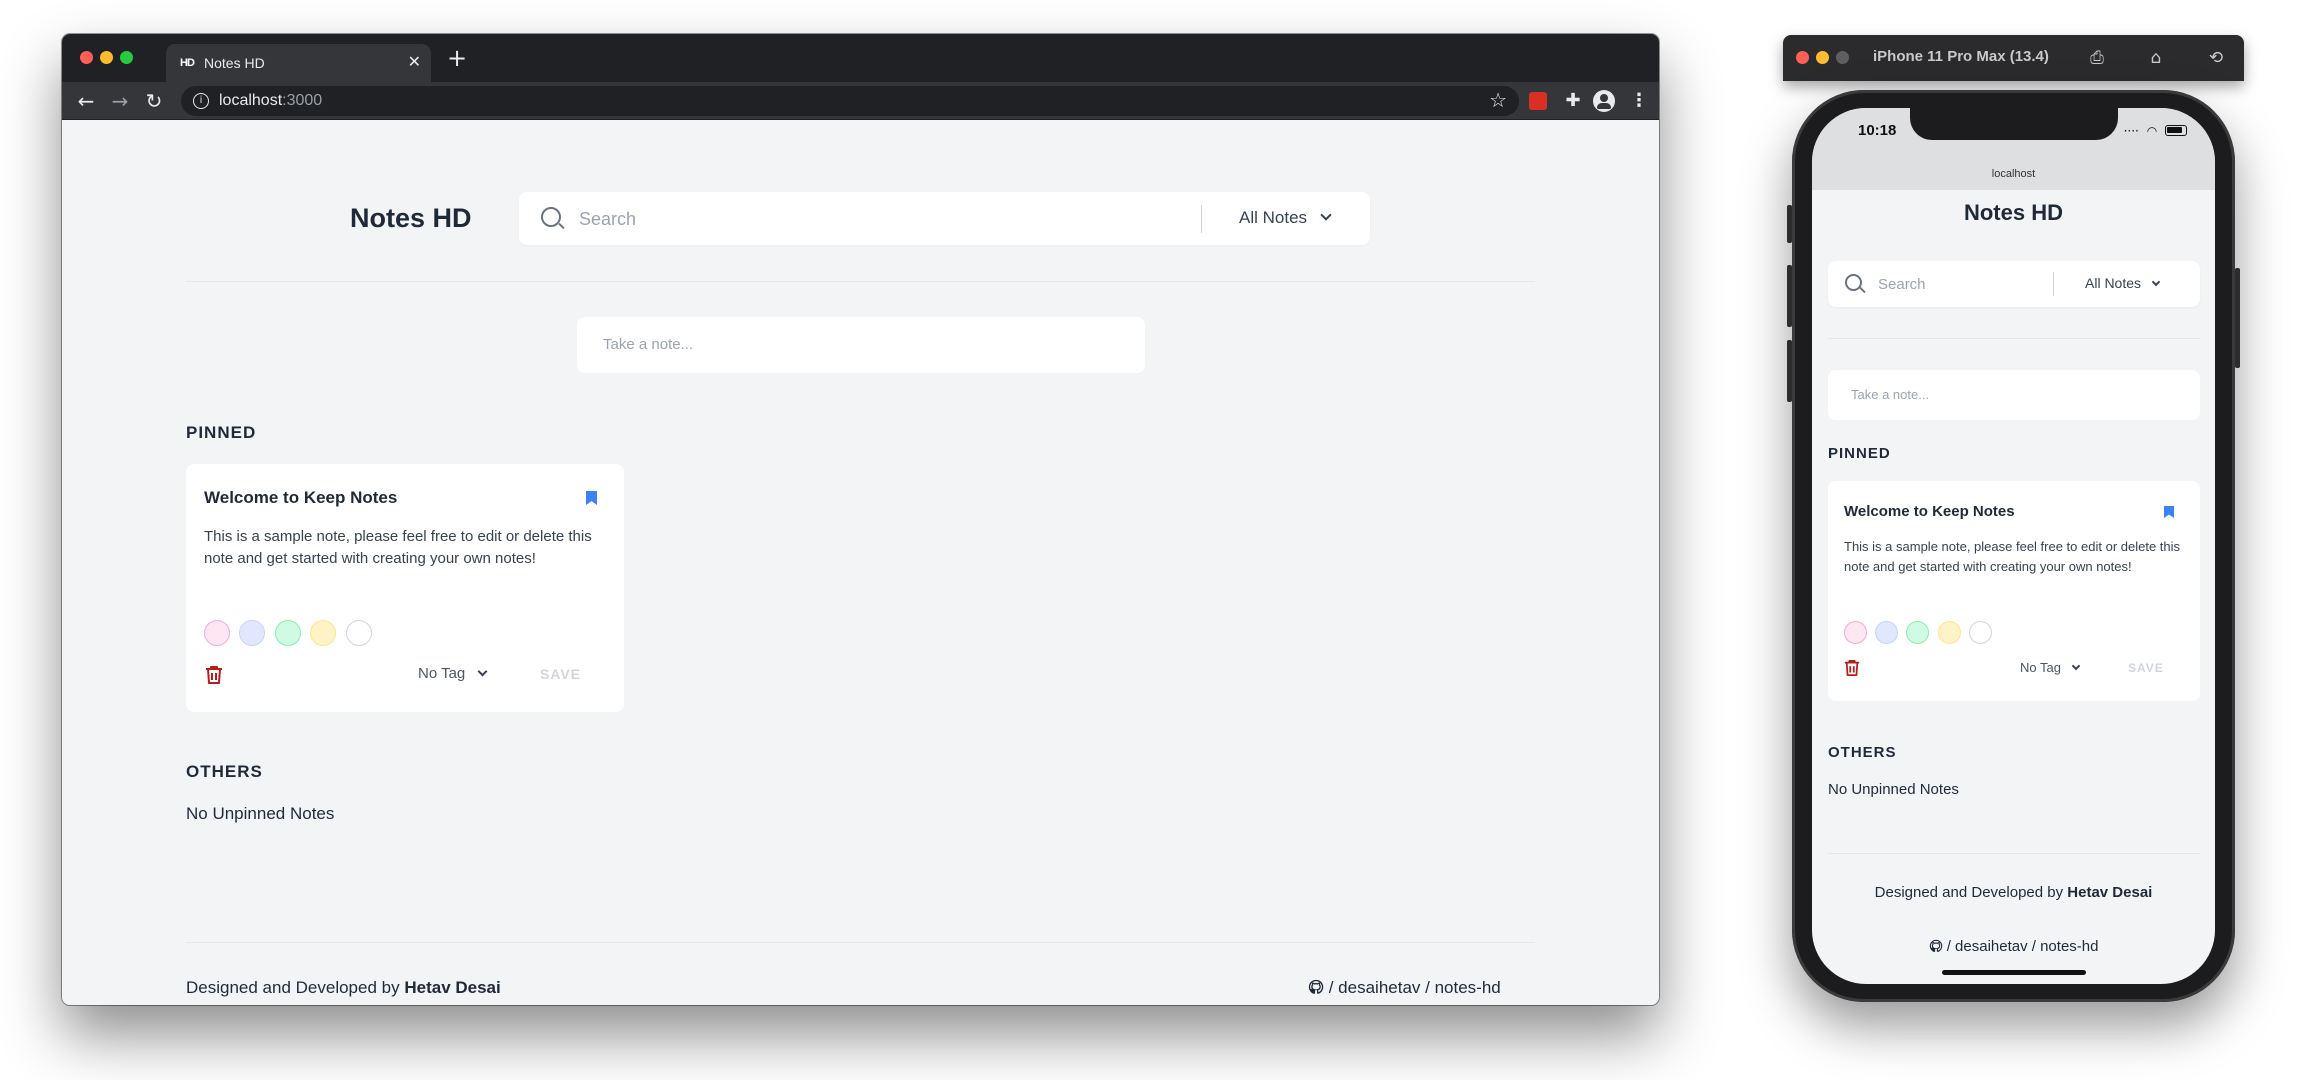 The width and height of the screenshot is (2308, 1080). I want to click on pin-bookmark-icon, so click(591, 498).